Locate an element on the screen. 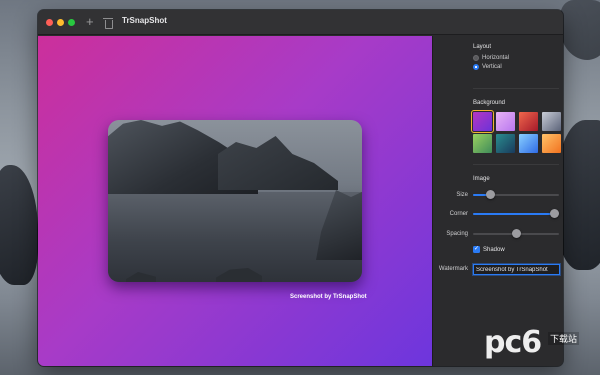 The image size is (600, 375). swatch-orange-gradient is located at coordinates (551, 143).